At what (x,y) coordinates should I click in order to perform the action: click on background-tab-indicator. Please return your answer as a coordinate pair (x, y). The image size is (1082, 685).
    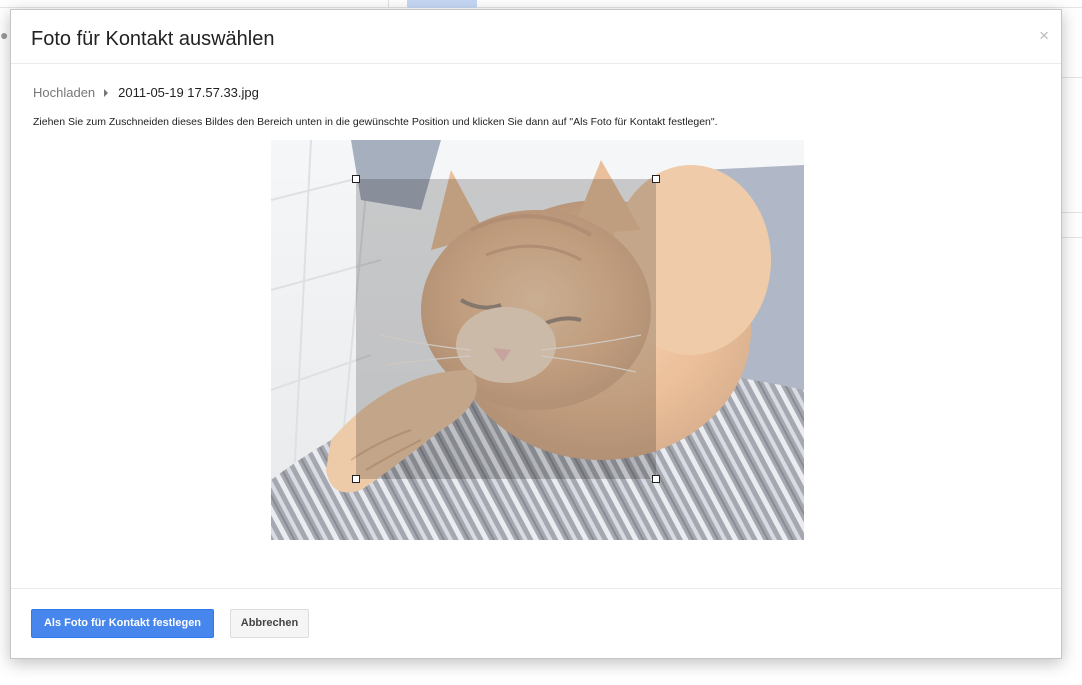
    Looking at the image, I should click on (442, 4).